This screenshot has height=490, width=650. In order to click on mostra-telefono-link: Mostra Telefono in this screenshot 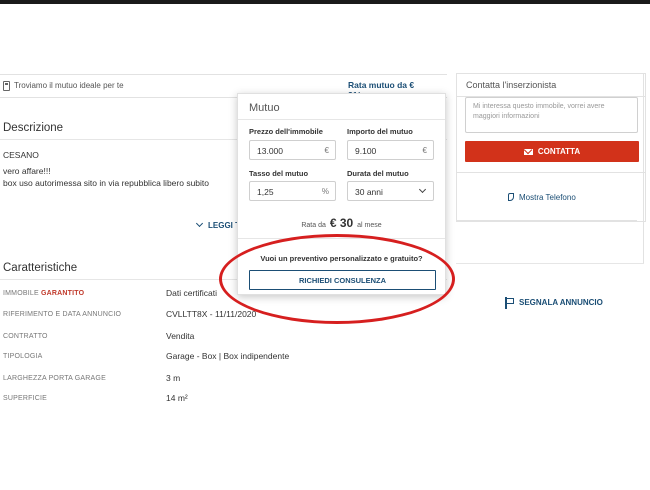, I will do `click(542, 197)`.